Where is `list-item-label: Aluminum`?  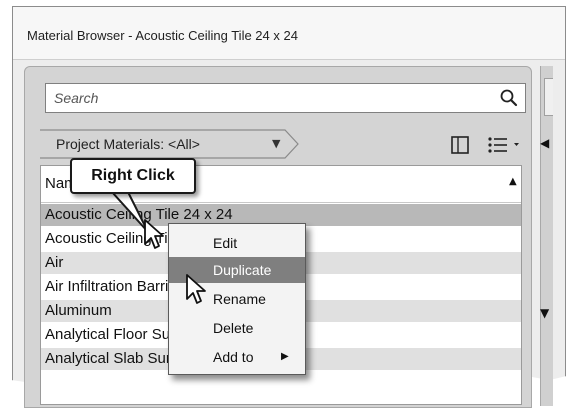
list-item-label: Aluminum is located at coordinates (78, 310).